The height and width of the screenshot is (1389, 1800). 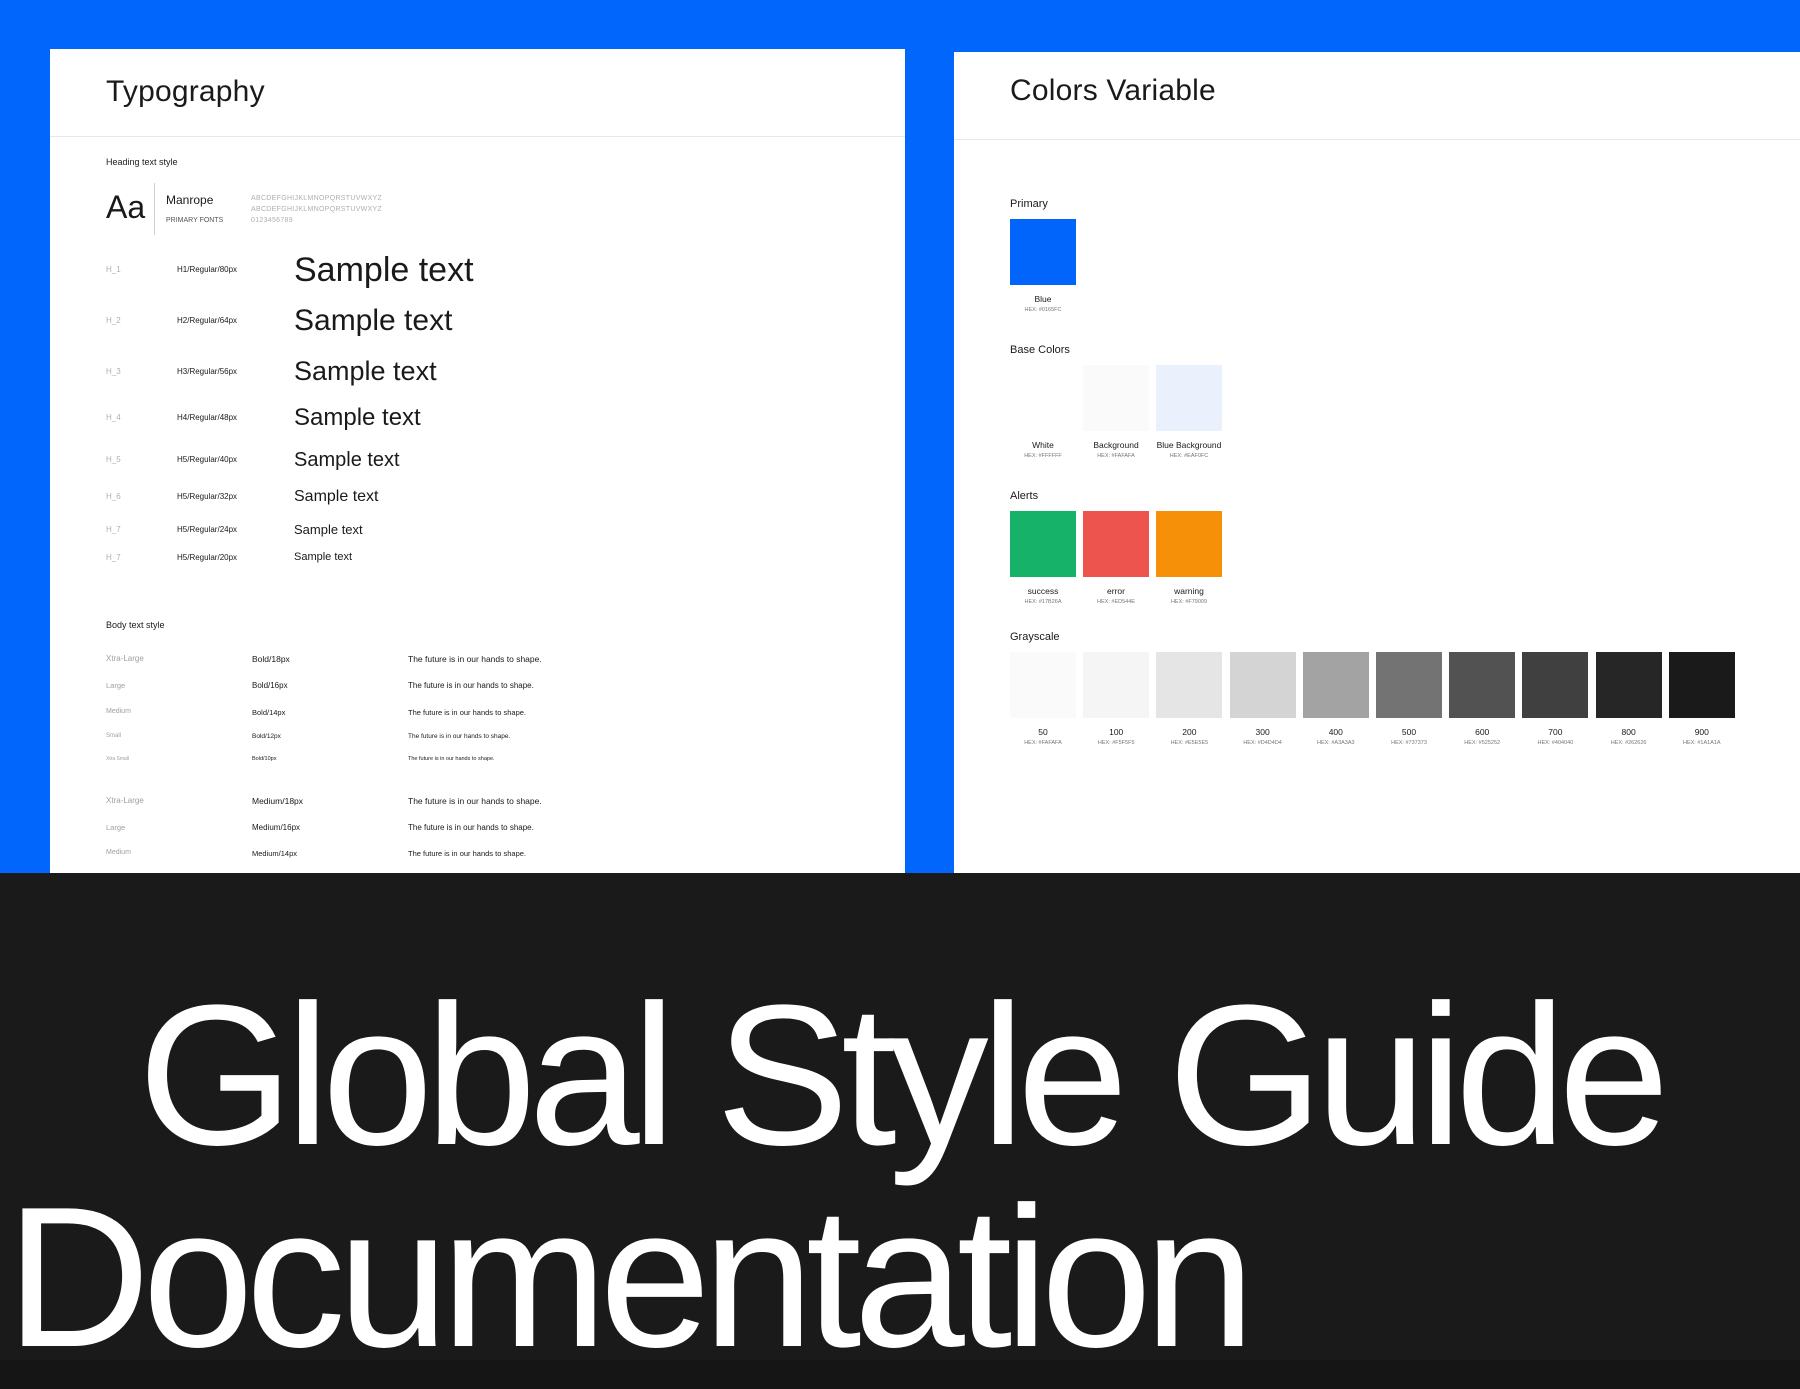 I want to click on color-swatch-alerts: warning HEX: #F79009, so click(x=1189, y=558).